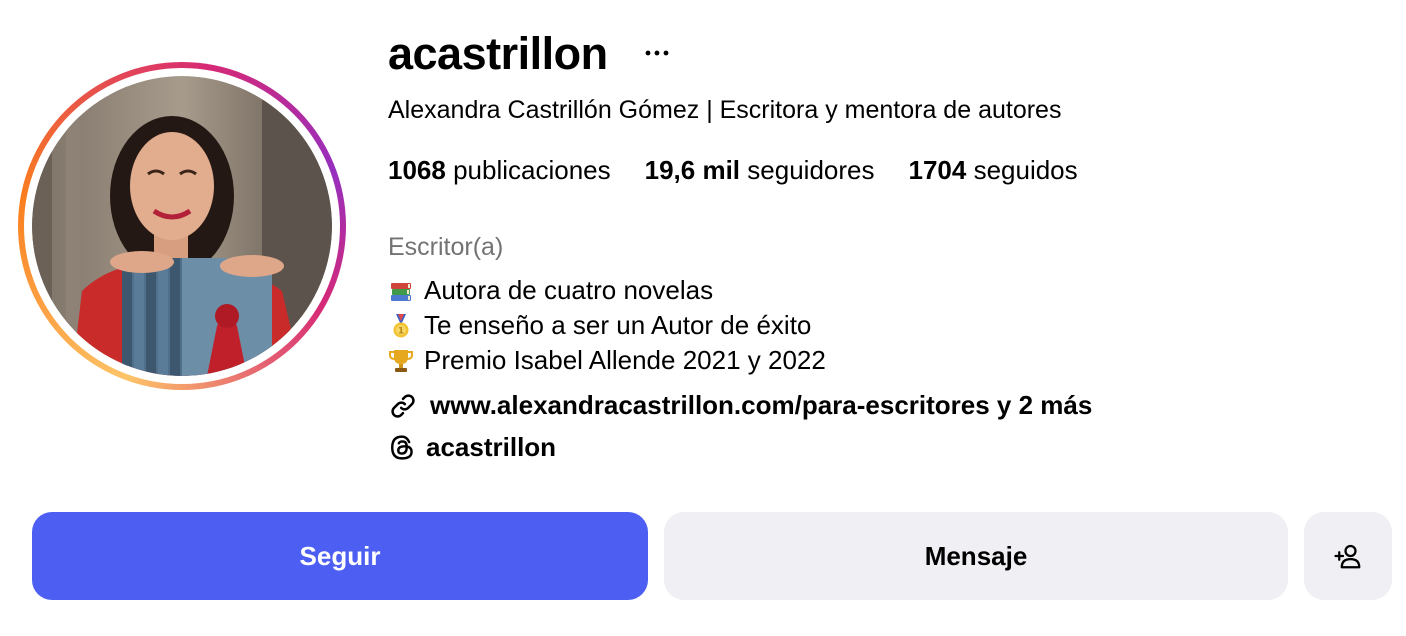 The height and width of the screenshot is (636, 1406). I want to click on bio-line: Autora de cuatro novelas, so click(607, 290).